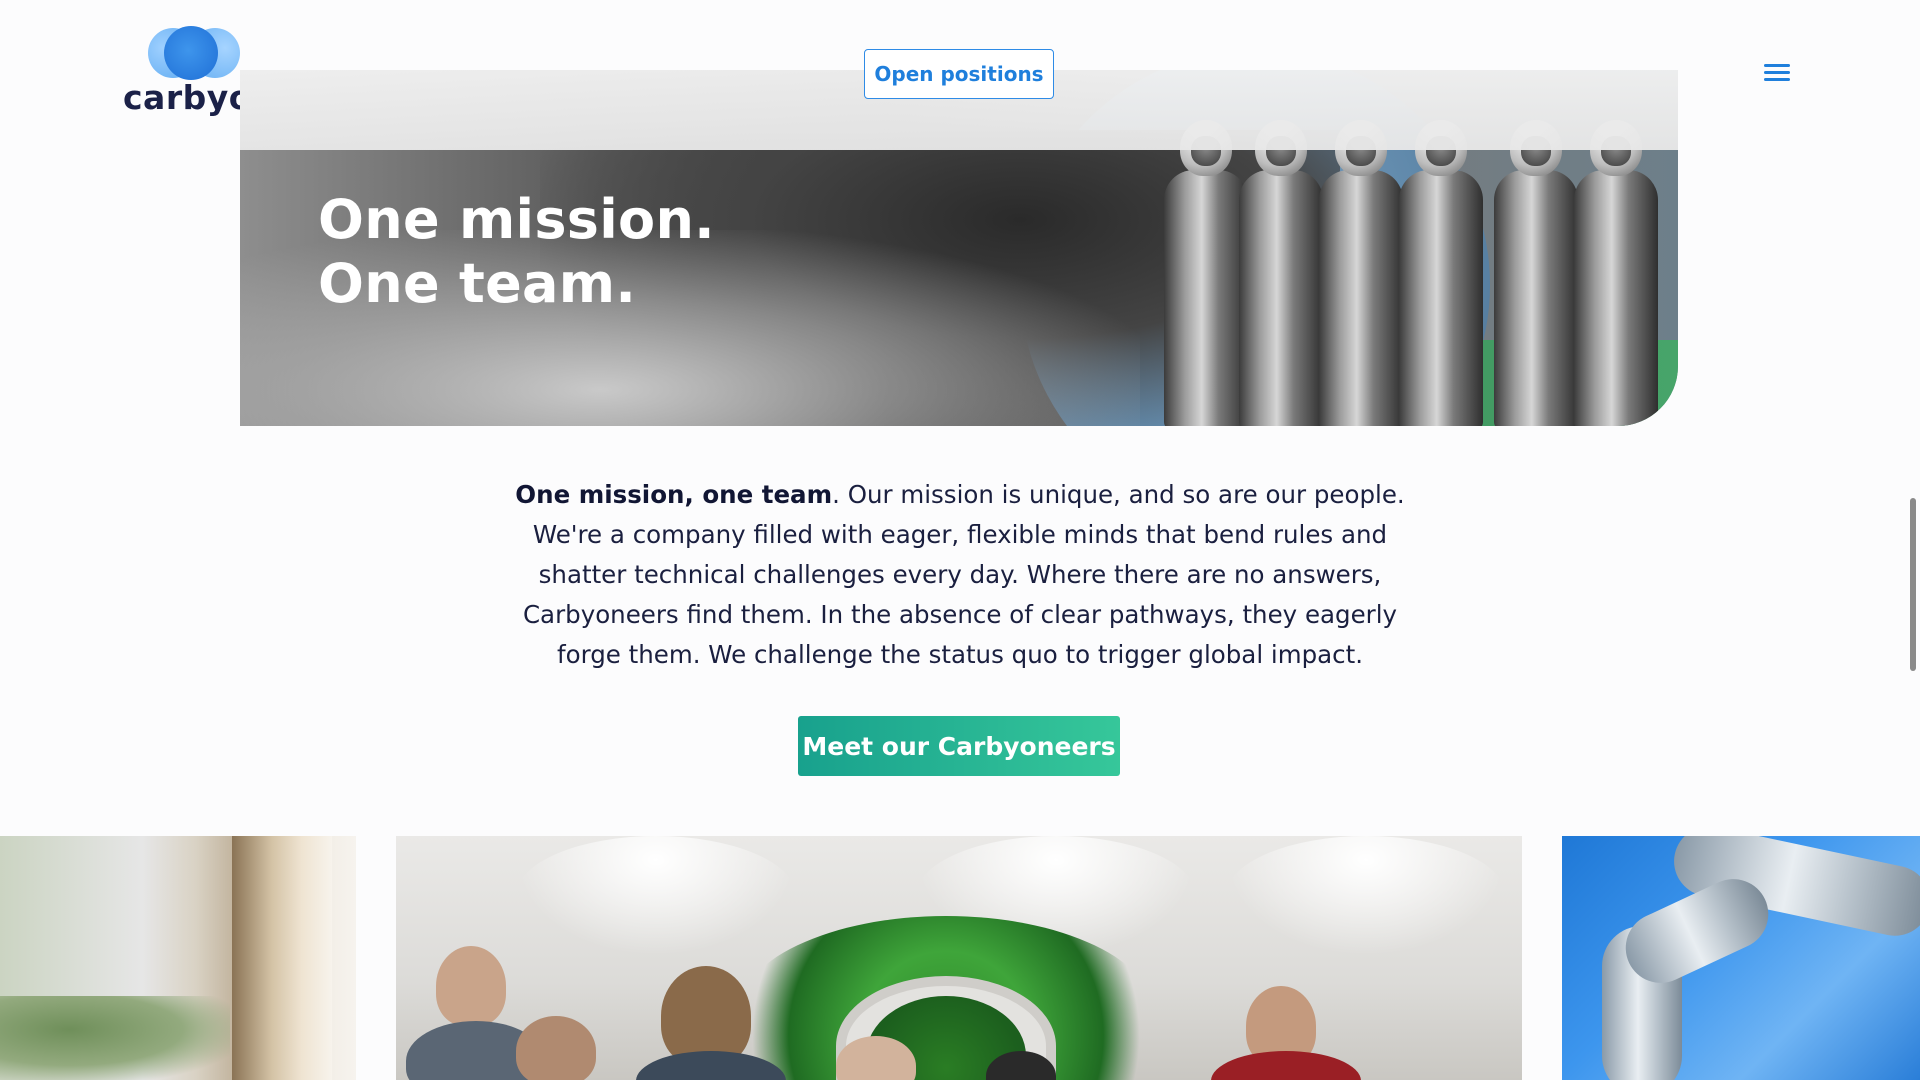 The height and width of the screenshot is (1080, 1920). Describe the element at coordinates (1409, 268) in the screenshot. I see `astronauts-image` at that location.